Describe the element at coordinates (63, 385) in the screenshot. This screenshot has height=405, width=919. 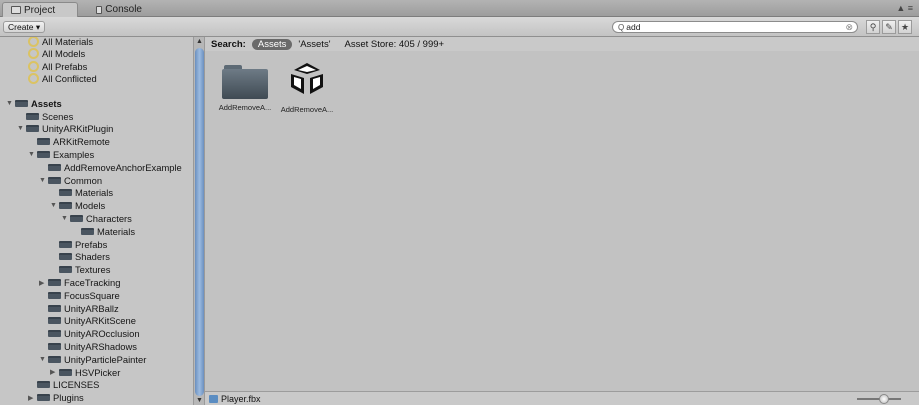
I see `tree-item: LICENSES` at that location.